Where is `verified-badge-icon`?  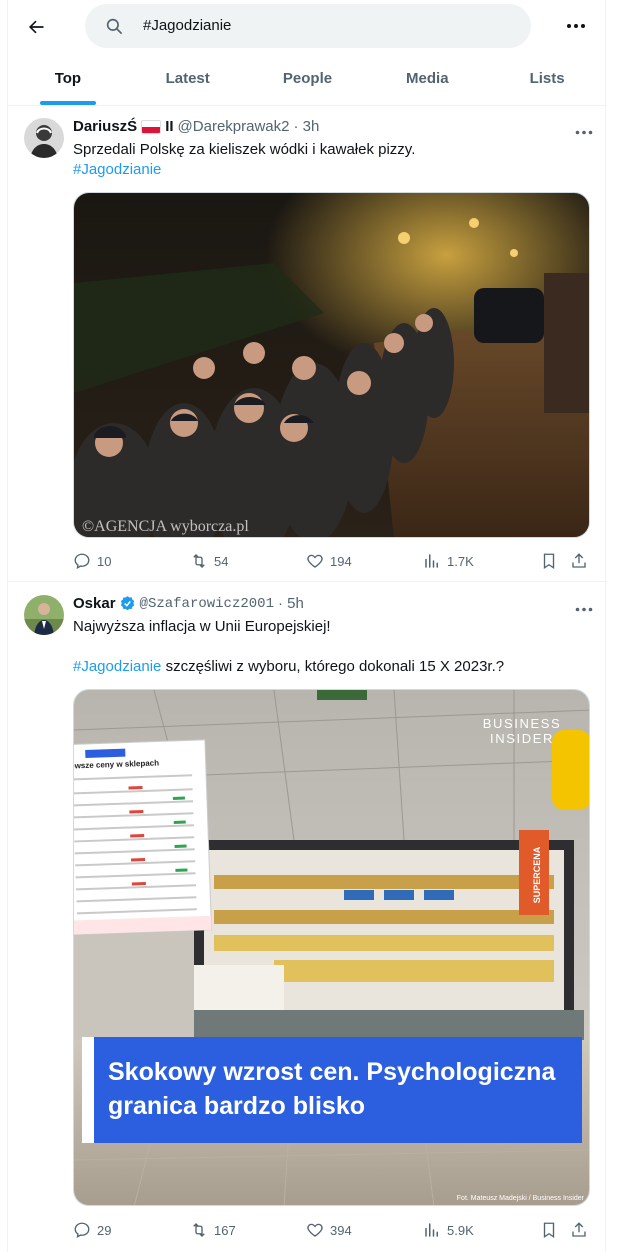
verified-badge-icon is located at coordinates (127, 603).